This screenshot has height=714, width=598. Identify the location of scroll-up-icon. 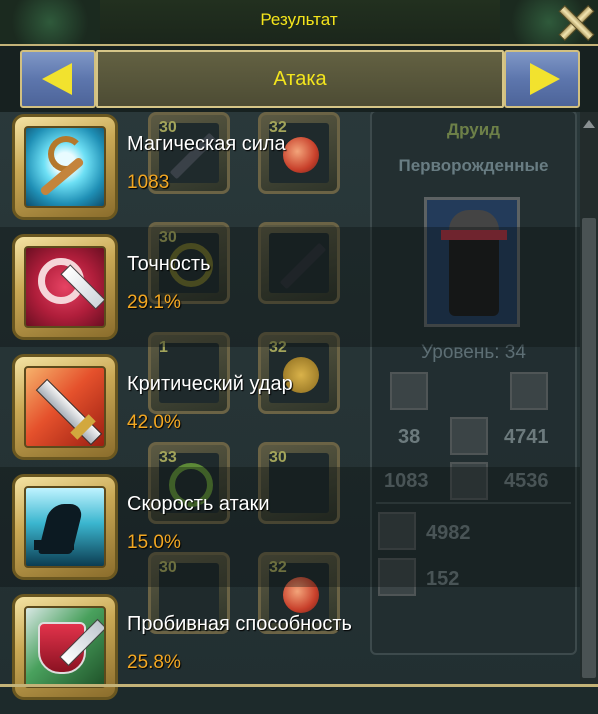
(589, 124).